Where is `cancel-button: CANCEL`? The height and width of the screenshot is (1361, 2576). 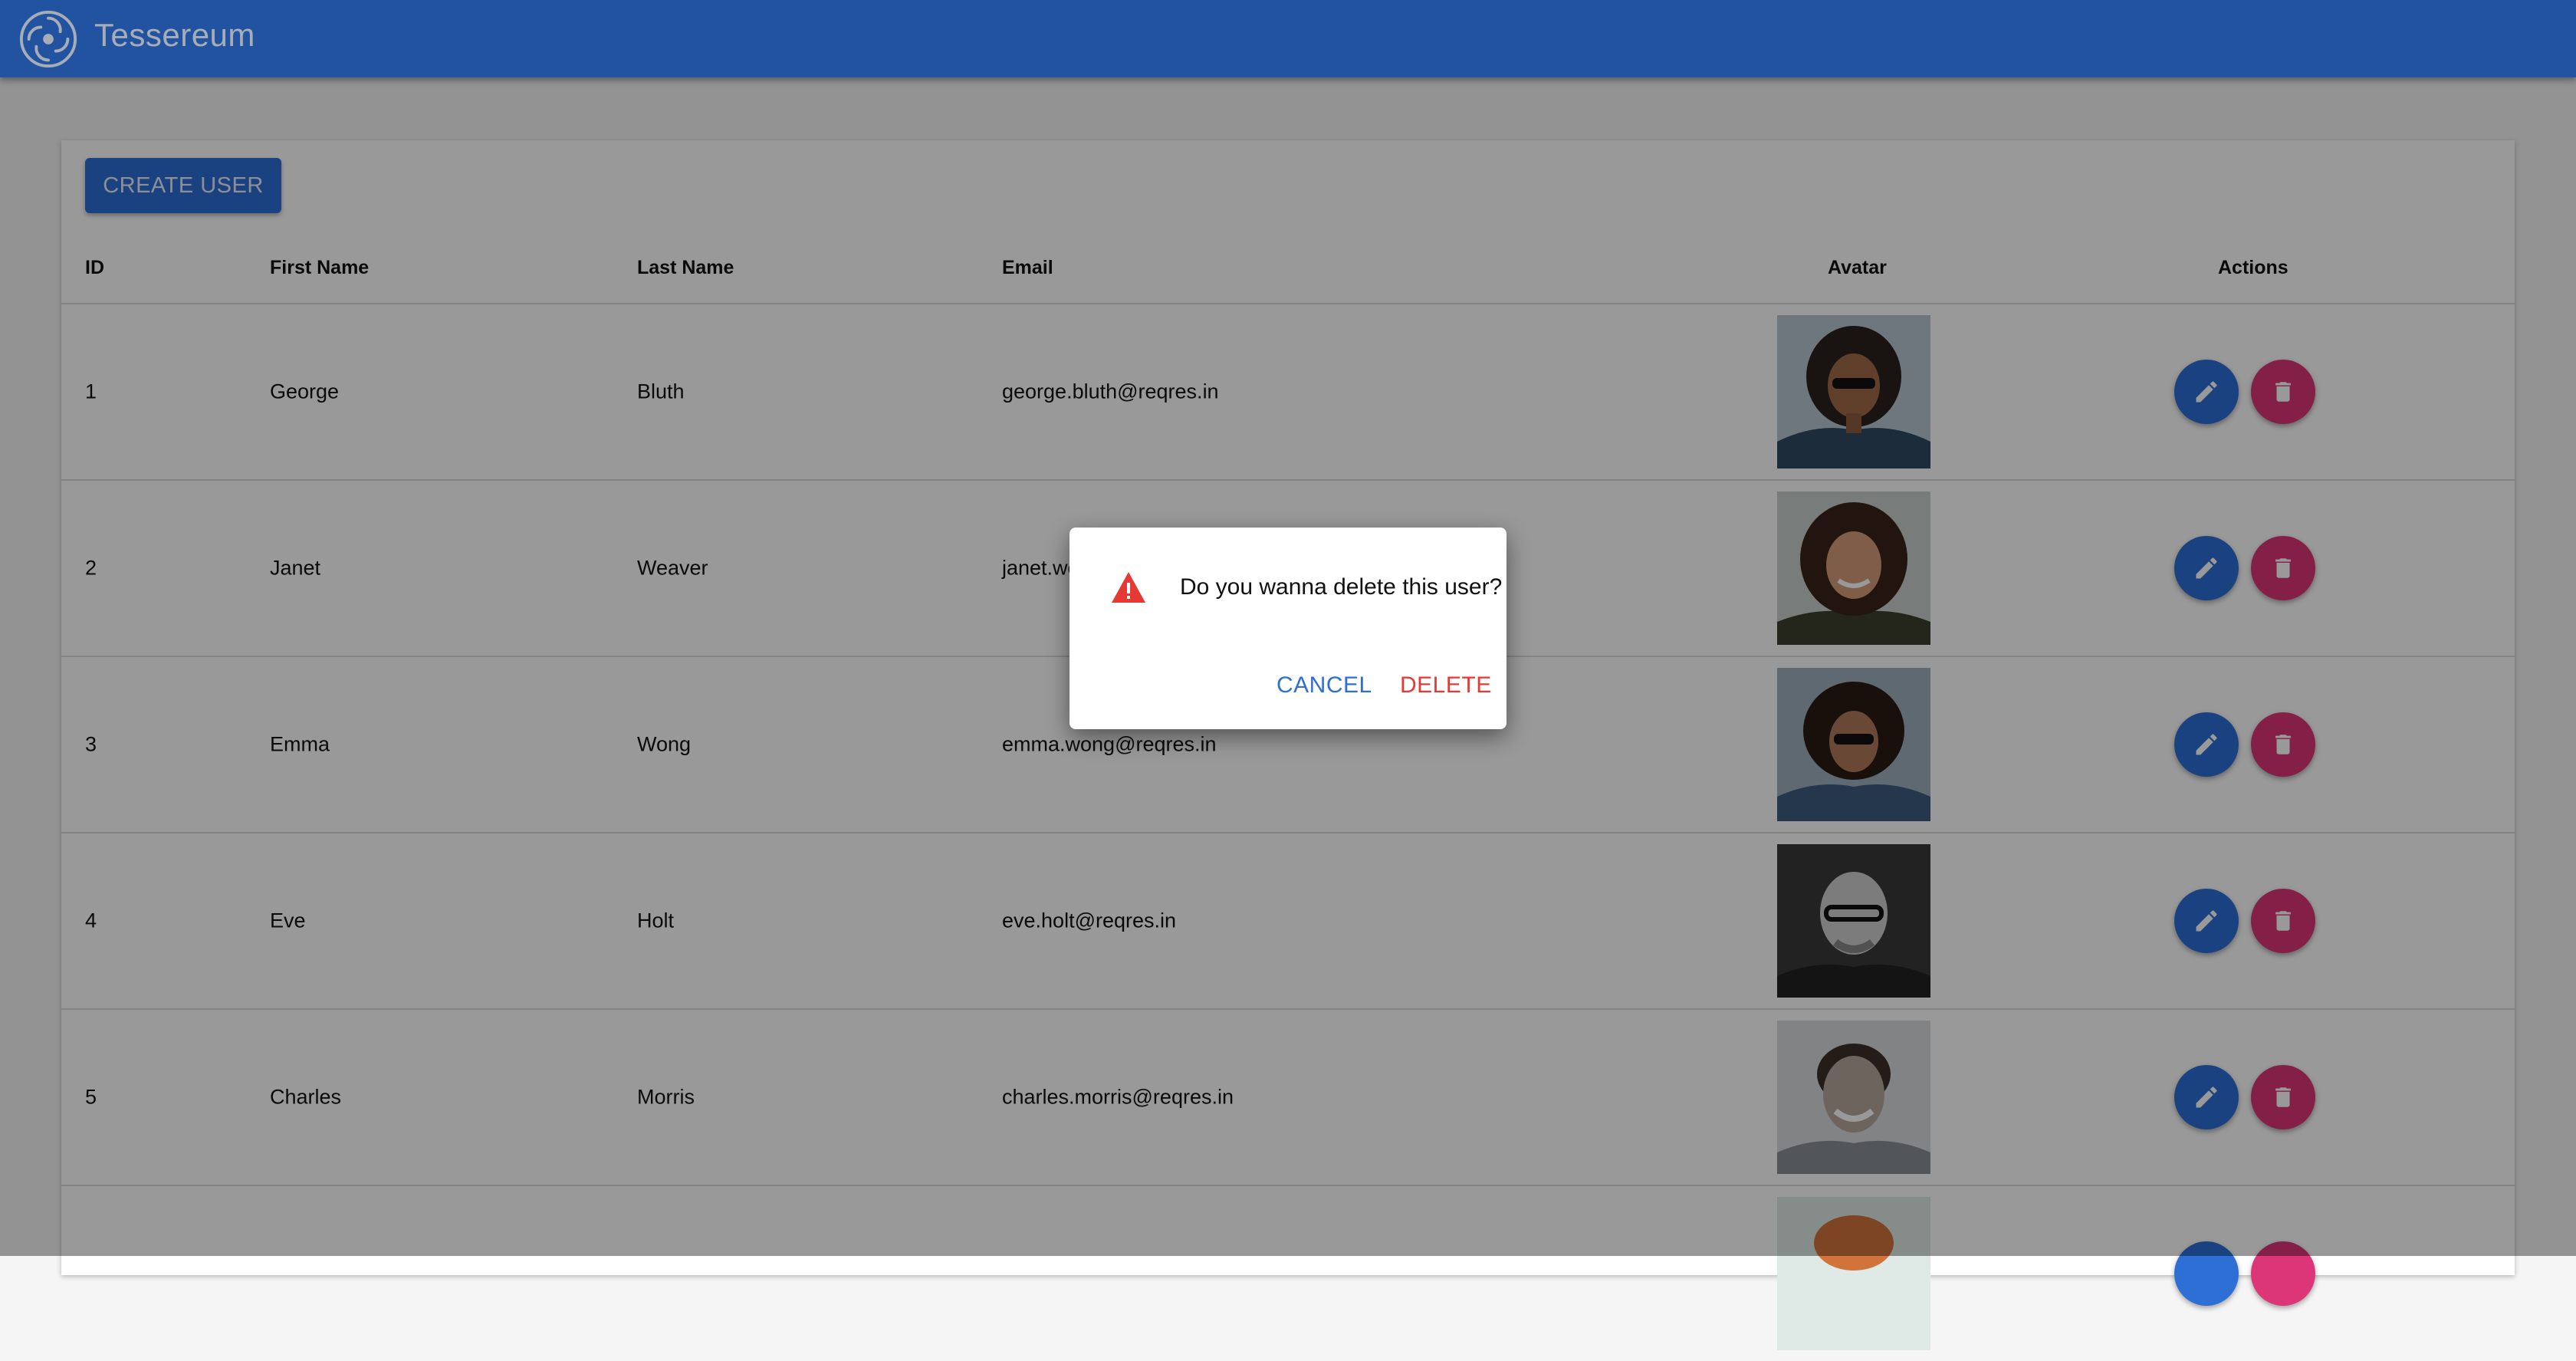
cancel-button: CANCEL is located at coordinates (1324, 685).